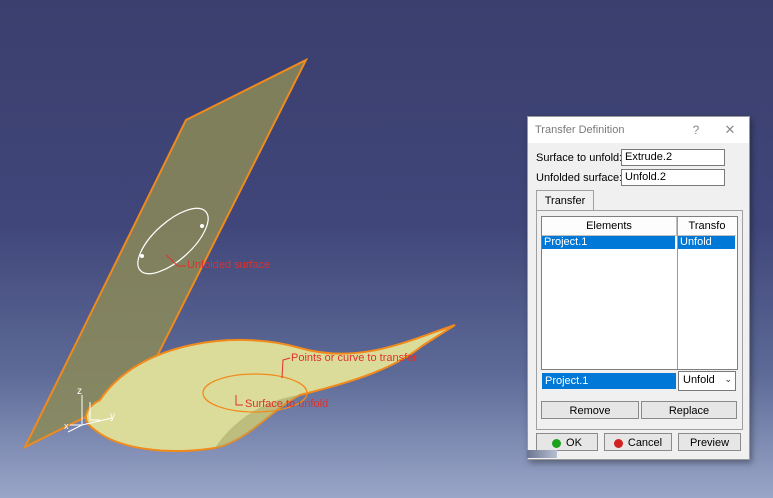 The height and width of the screenshot is (498, 773). Describe the element at coordinates (557, 443) in the screenshot. I see `ok-dot-icon` at that location.